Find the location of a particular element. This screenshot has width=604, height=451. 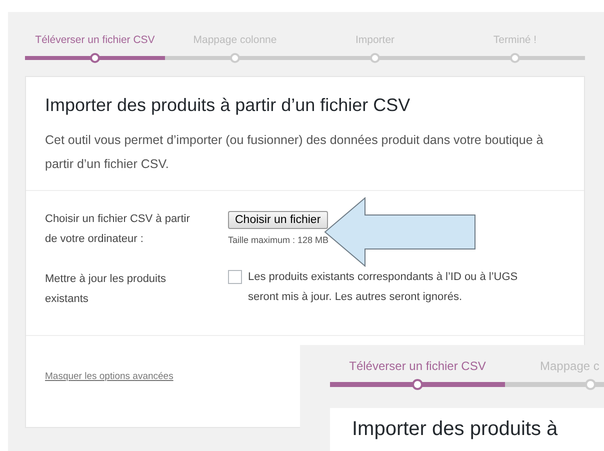

checkbox-description: Les produits existants correspondants à l’ID ou à l’UGS seront mis à jour. Les autres seront ignorés. is located at coordinates (383, 287).